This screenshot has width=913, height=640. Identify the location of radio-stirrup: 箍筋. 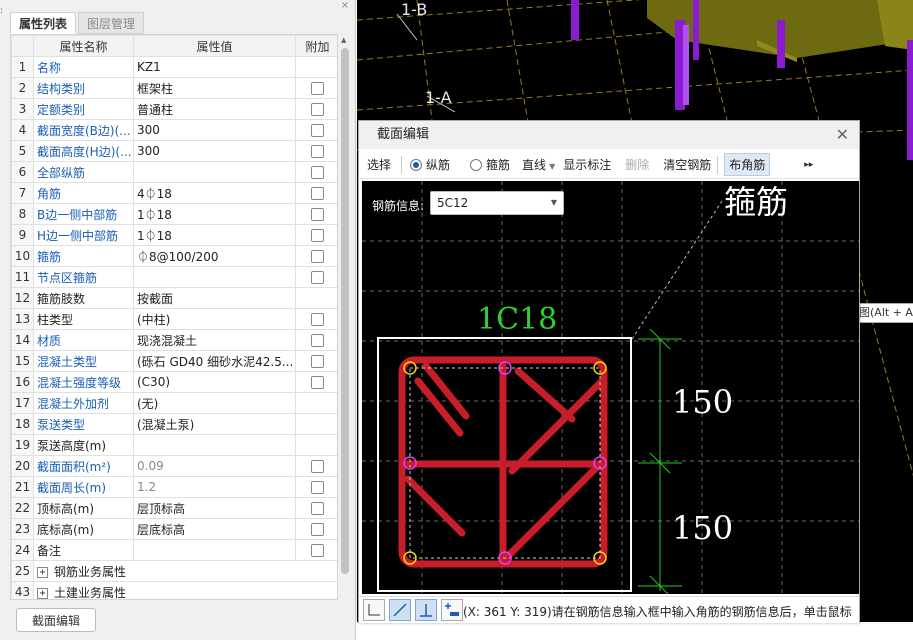
(490, 164).